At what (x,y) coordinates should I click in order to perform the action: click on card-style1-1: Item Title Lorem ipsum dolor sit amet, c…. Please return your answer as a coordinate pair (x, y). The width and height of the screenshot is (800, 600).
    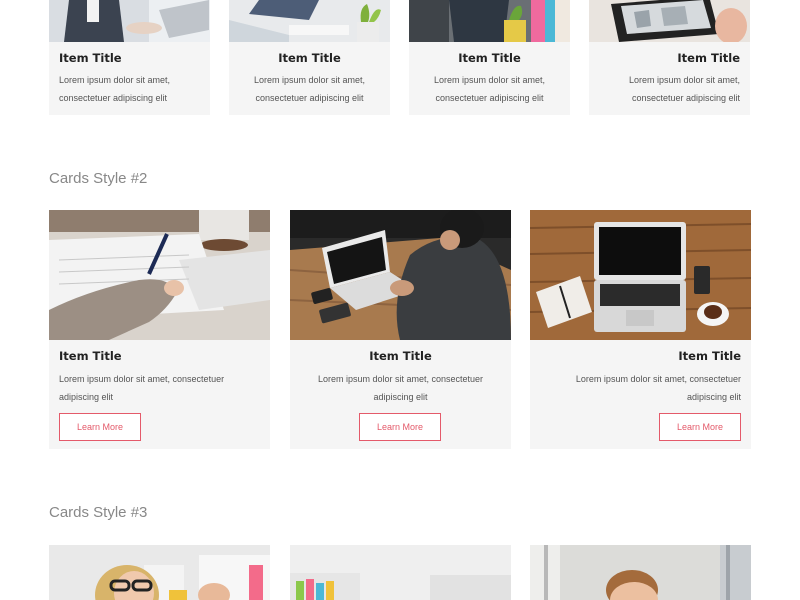
    Looking at the image, I should click on (129, 57).